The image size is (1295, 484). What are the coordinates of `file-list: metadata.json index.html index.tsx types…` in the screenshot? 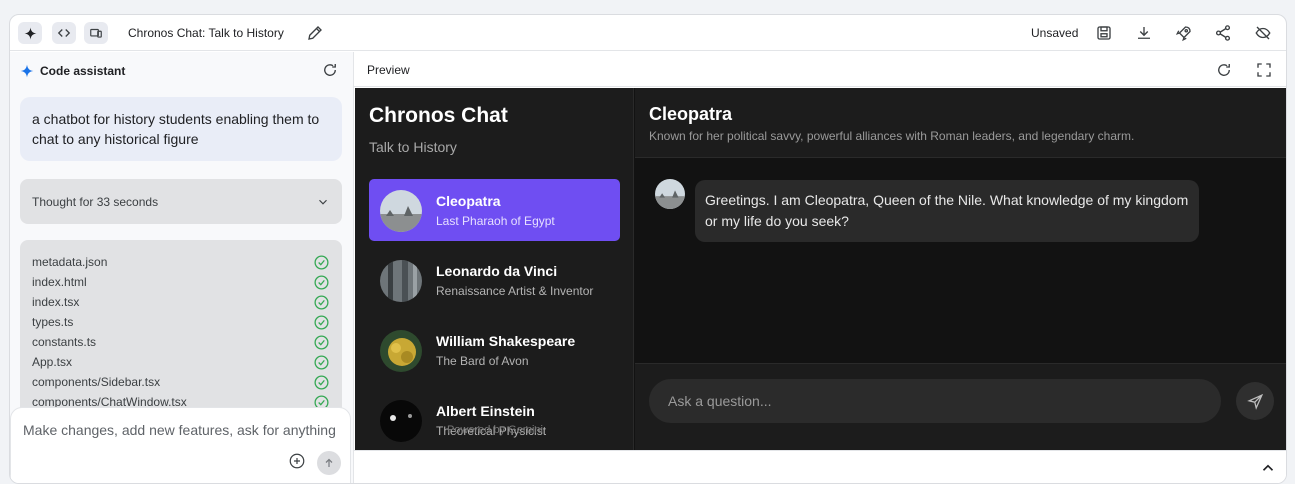 It's located at (181, 330).